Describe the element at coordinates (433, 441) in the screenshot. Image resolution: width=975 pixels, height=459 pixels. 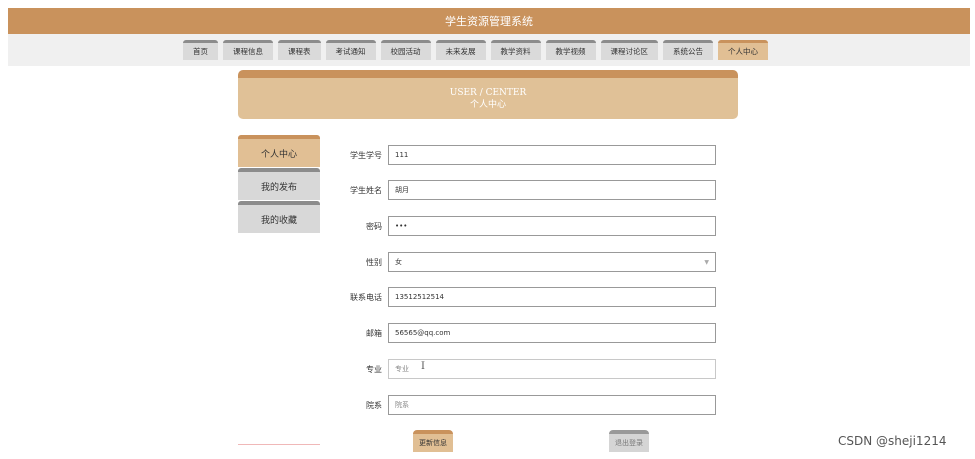
I see `update-info-button: 更新信息` at that location.